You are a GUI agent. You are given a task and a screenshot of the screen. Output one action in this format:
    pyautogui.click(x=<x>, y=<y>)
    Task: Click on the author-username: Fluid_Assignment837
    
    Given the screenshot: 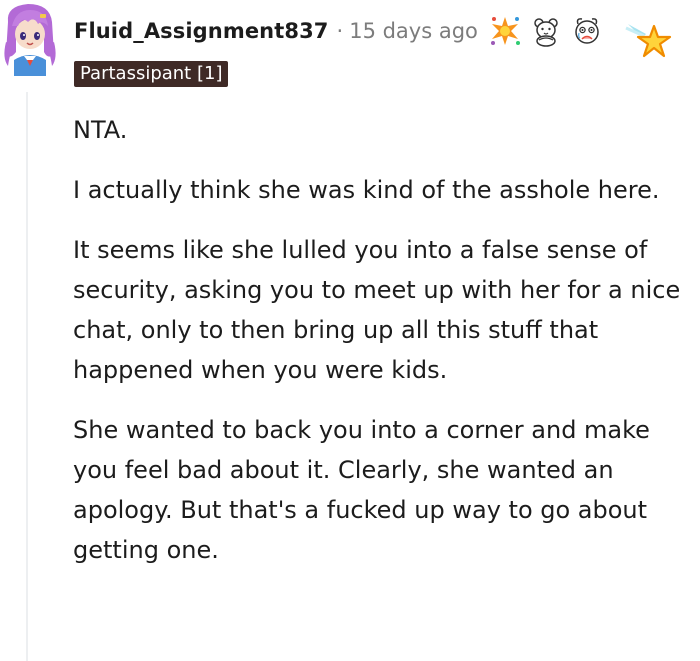 What is the action you would take?
    pyautogui.click(x=201, y=31)
    